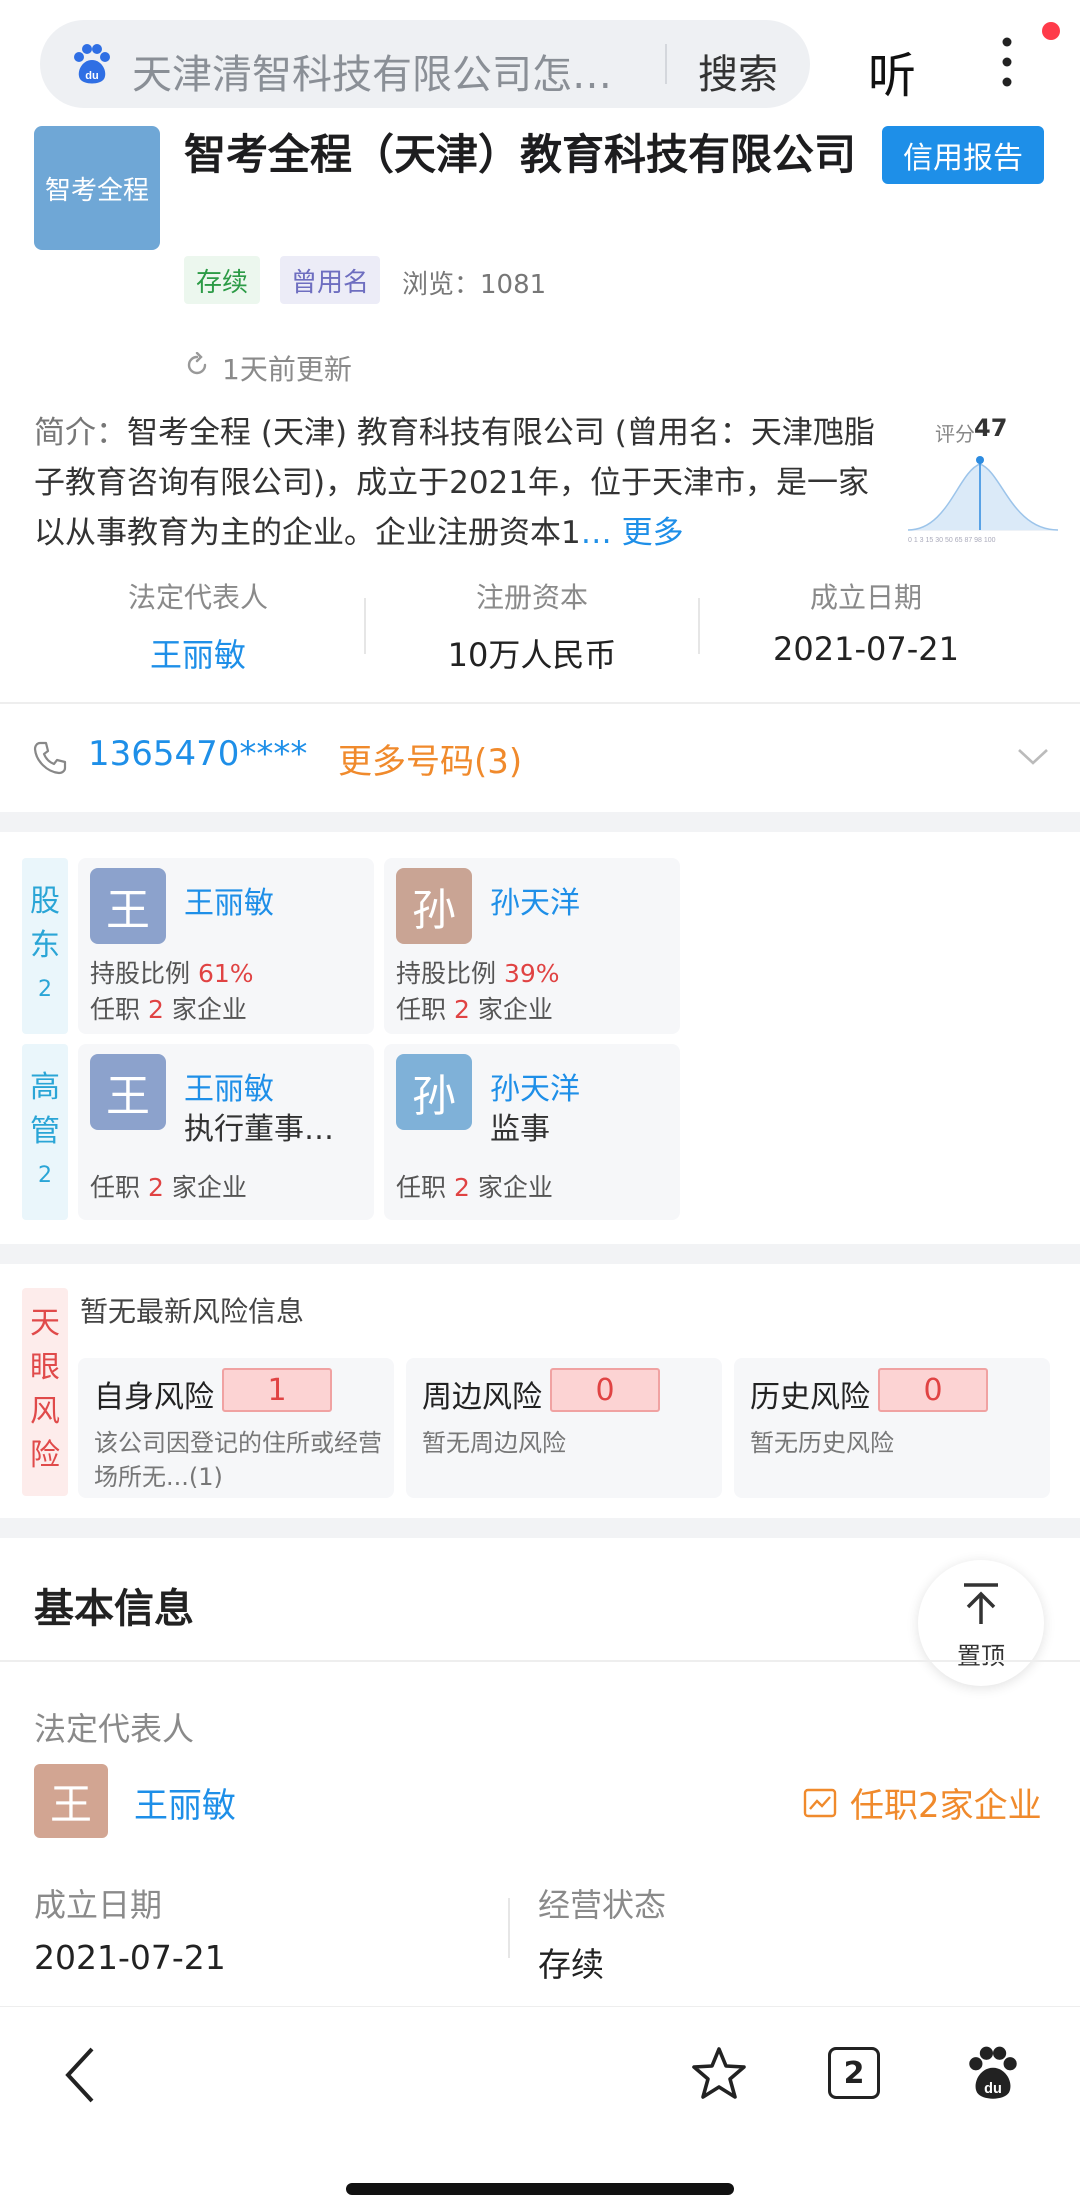  I want to click on search-box: du 天津清智科技有限公司怎… 搜索, so click(425, 64).